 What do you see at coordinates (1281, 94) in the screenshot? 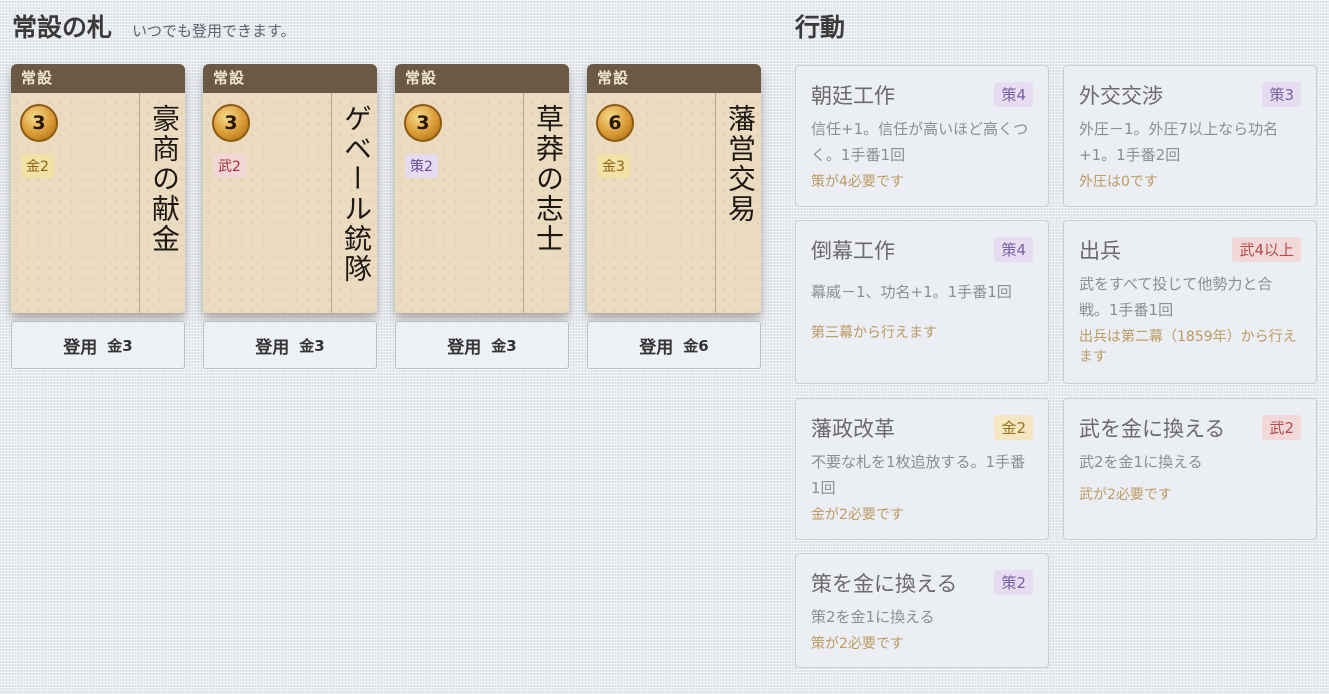
I see `action-cost-badge: 策3` at bounding box center [1281, 94].